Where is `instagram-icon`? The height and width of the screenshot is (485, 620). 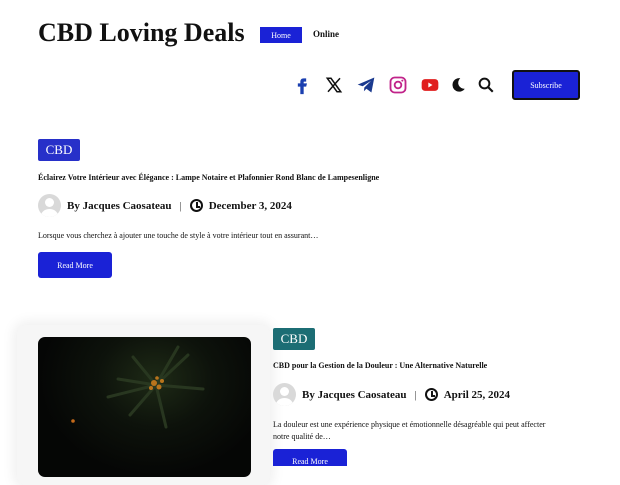
instagram-icon is located at coordinates (398, 85).